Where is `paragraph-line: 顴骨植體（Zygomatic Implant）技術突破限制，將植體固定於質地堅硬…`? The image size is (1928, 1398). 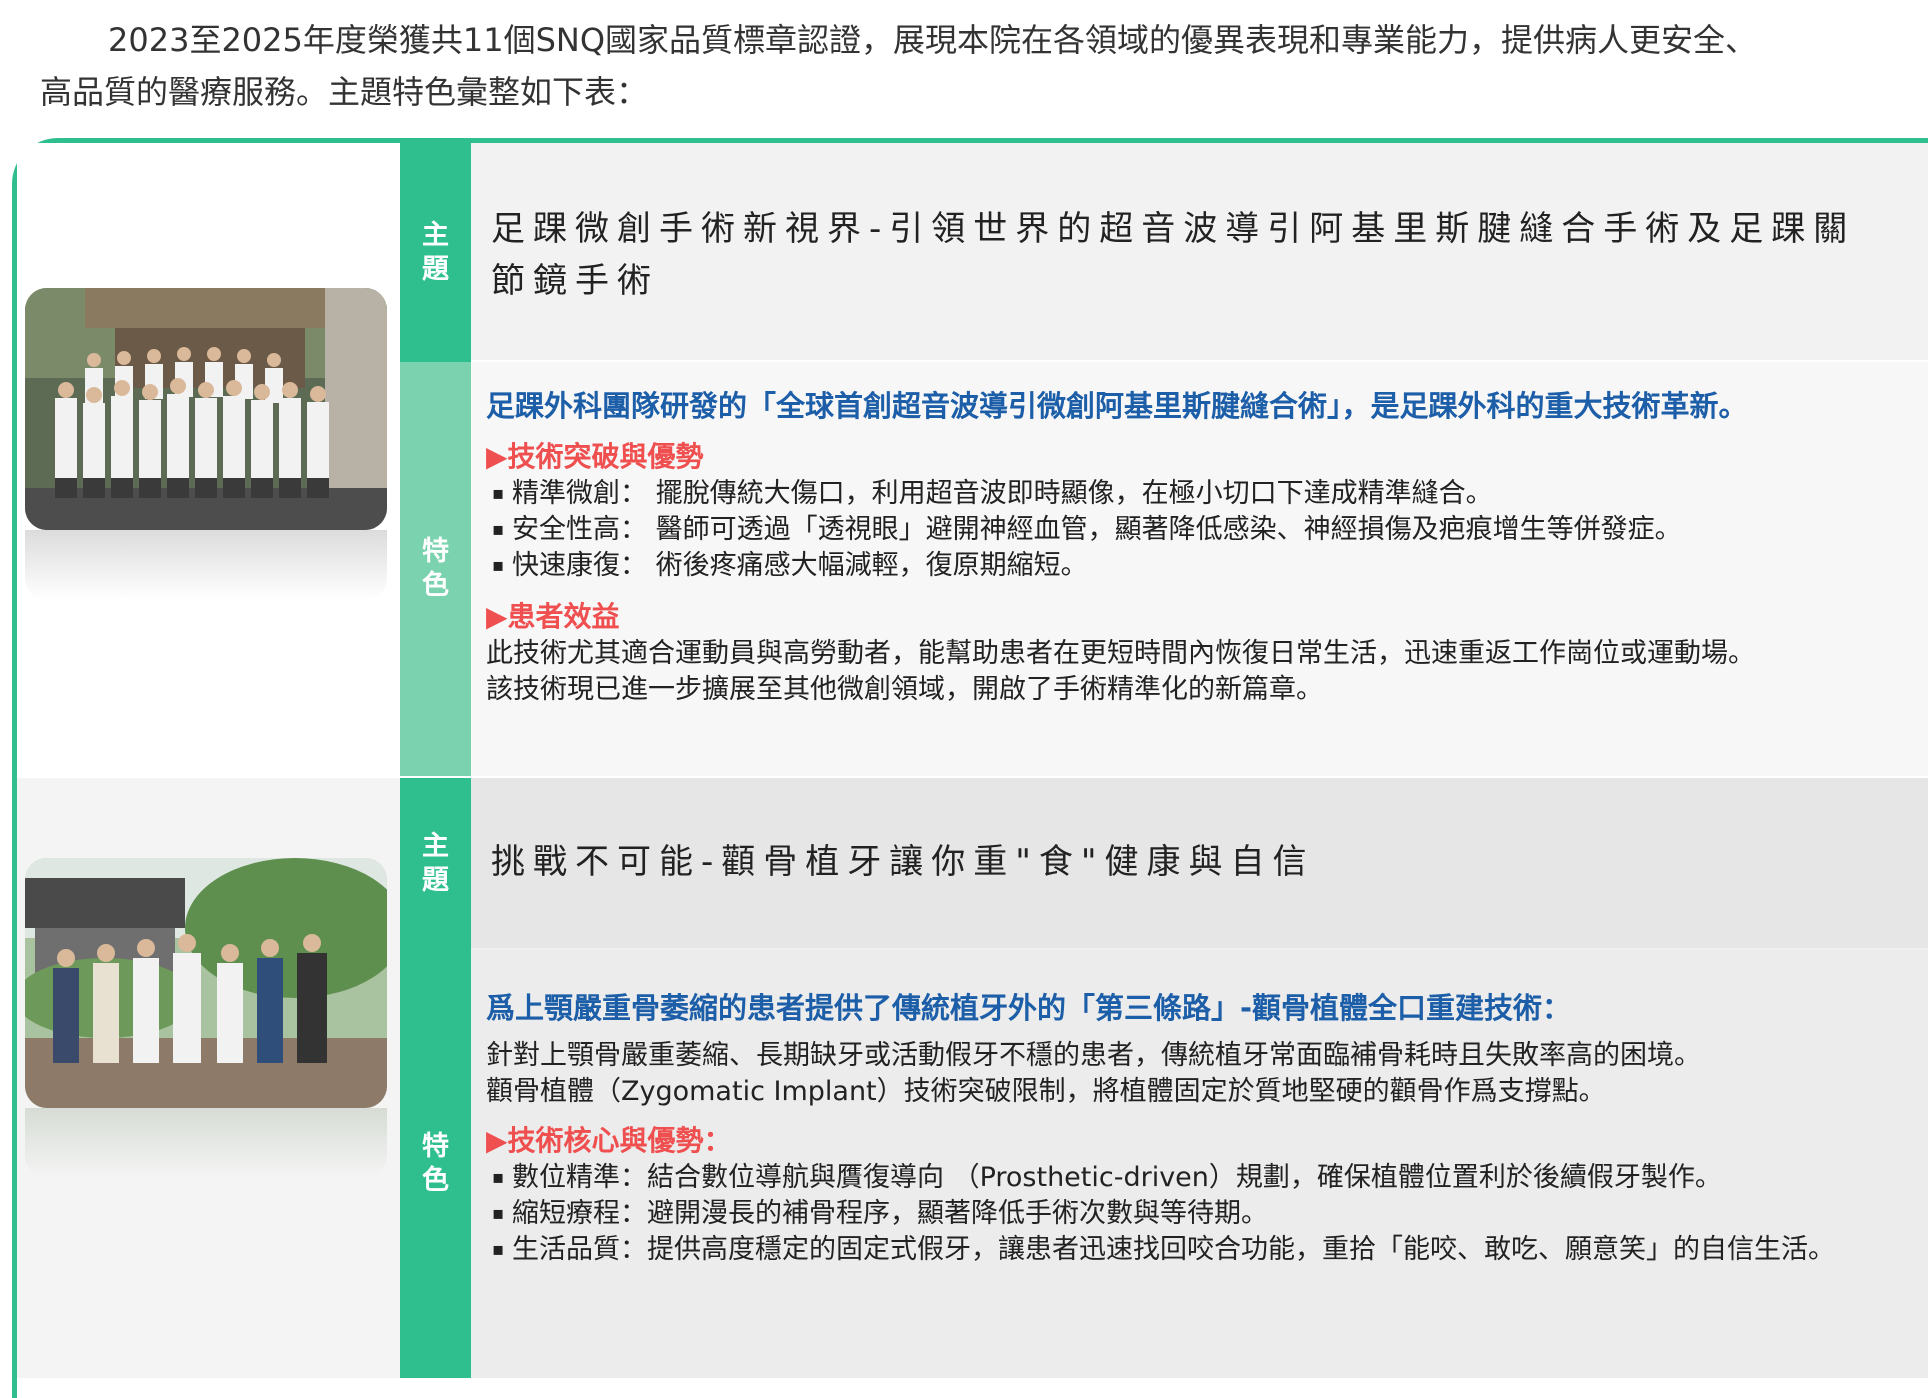
paragraph-line: 顴骨植體（Zygomatic Implant）技術突破限制，將植體固定於質地堅硬… is located at coordinates (1046, 1091).